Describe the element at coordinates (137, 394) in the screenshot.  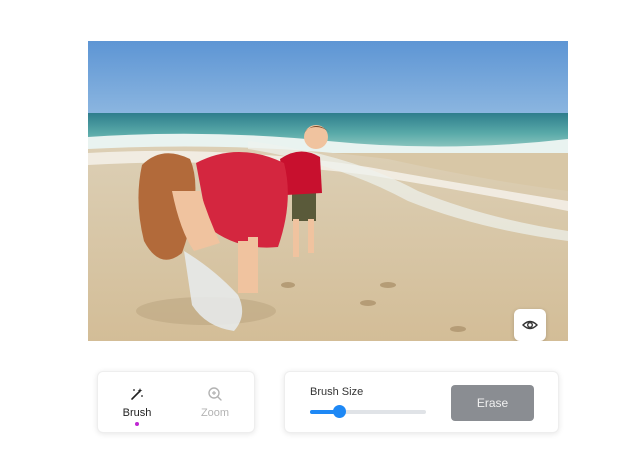
I see `magic-brush-icon` at that location.